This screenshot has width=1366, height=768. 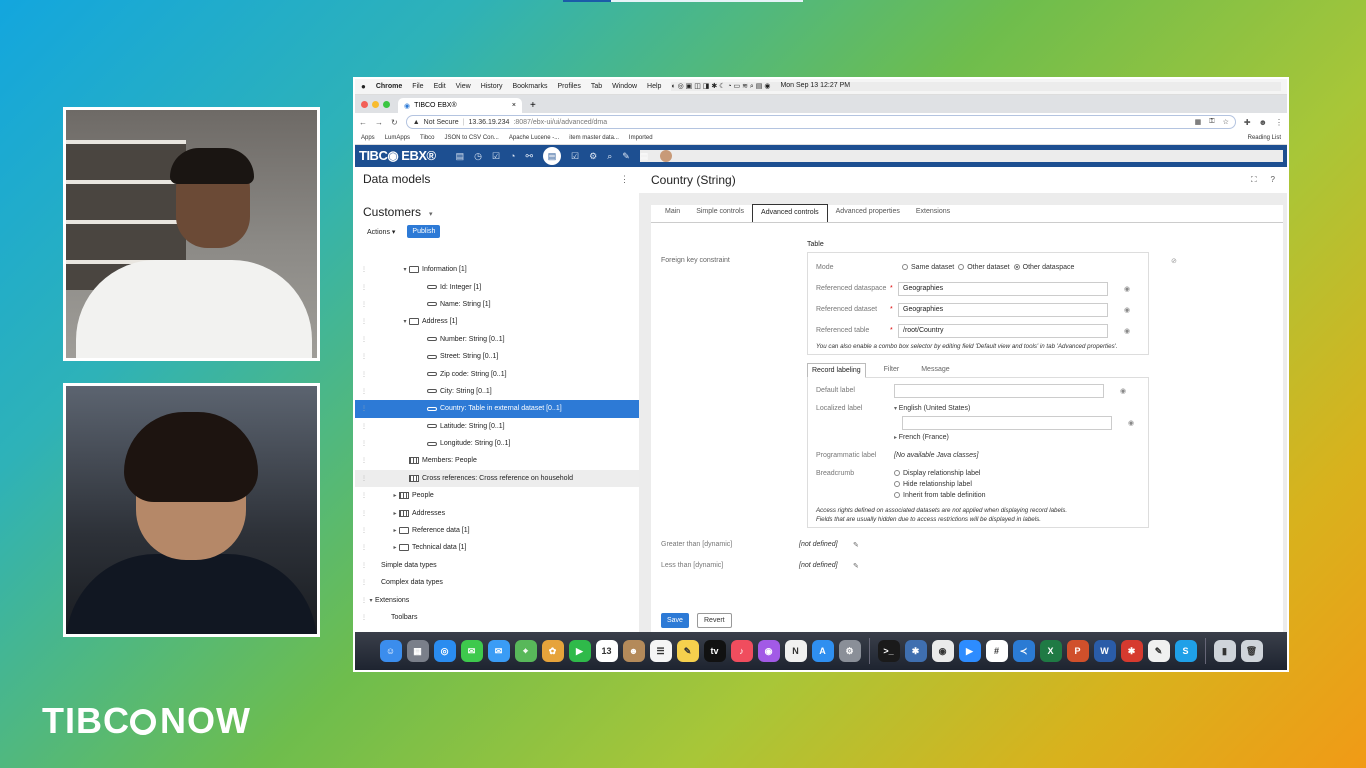 I want to click on network-utility-icon: ✱, so click(x=915, y=651).